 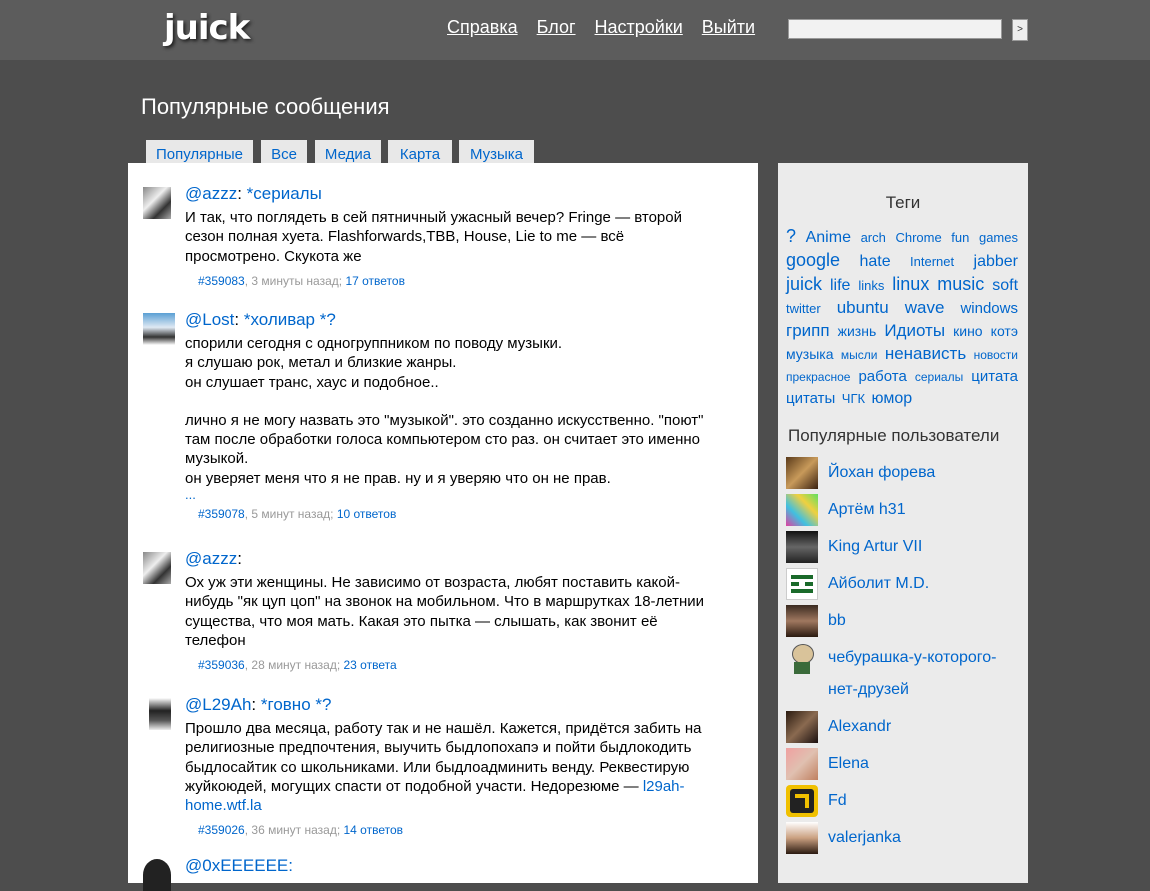 I want to click on tag-link: сериалы, so click(x=939, y=377).